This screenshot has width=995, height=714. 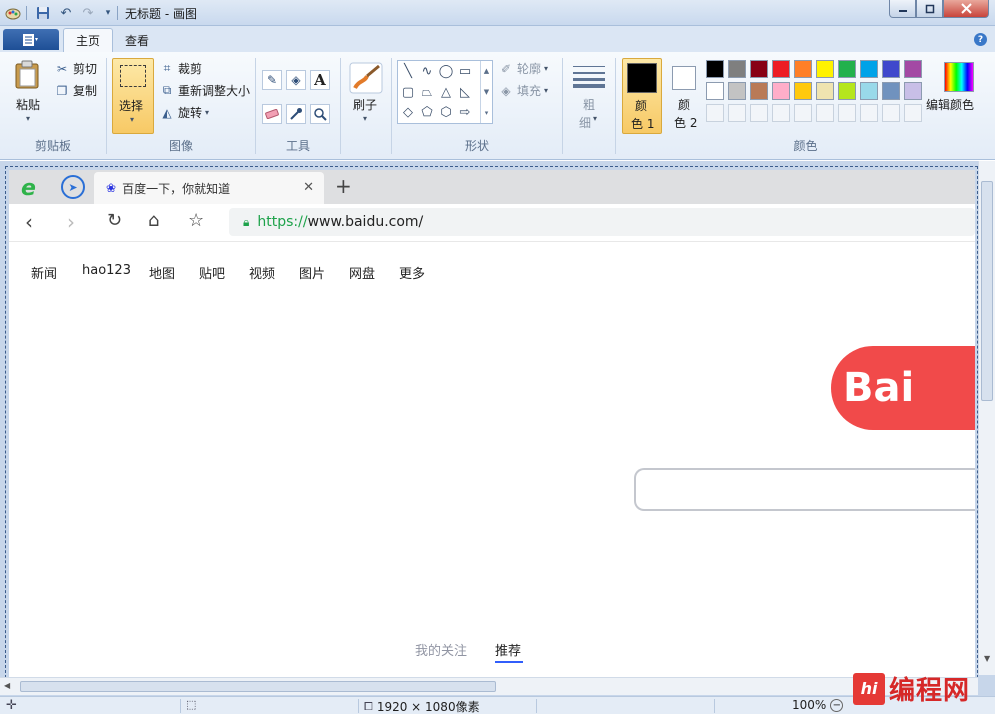 I want to click on triangle-shape-icon: △, so click(x=446, y=92).